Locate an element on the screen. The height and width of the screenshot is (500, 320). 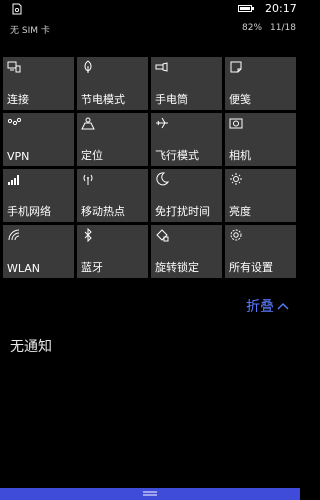
tile-label: 免打扰时间 is located at coordinates (182, 211).